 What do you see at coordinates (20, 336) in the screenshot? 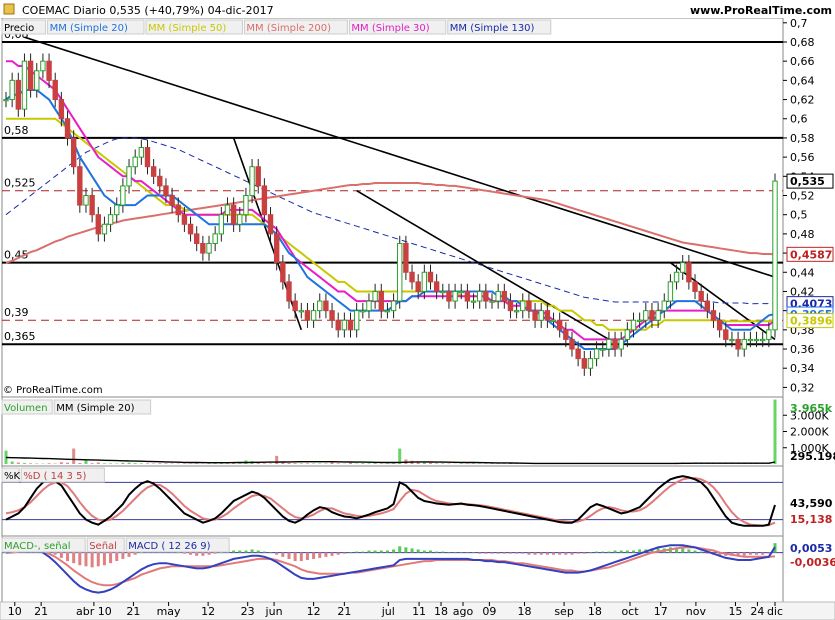
I see `level-label: 0,365` at bounding box center [20, 336].